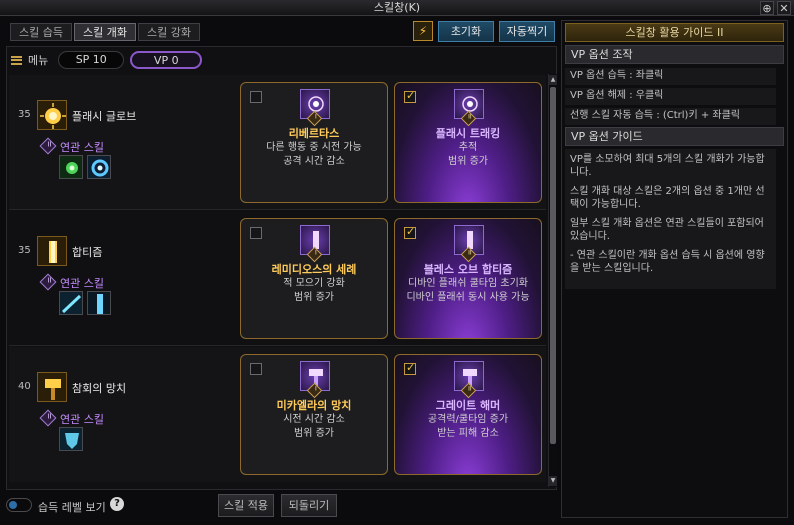 The image size is (794, 525). I want to click on scroll-down-icon: ▼, so click(553, 481).